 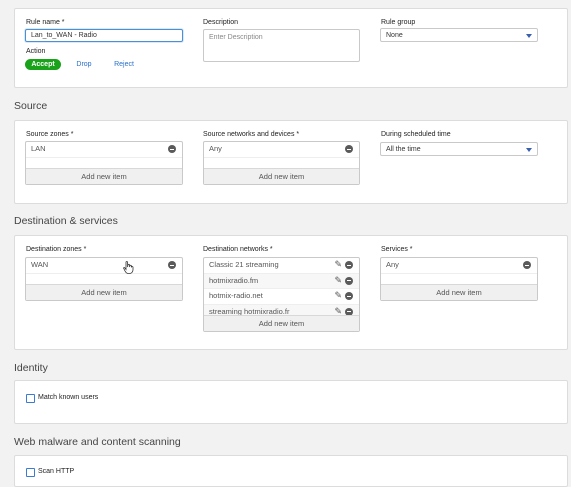 What do you see at coordinates (244, 264) in the screenshot?
I see `destination-network-item: Classic 21 streaming` at bounding box center [244, 264].